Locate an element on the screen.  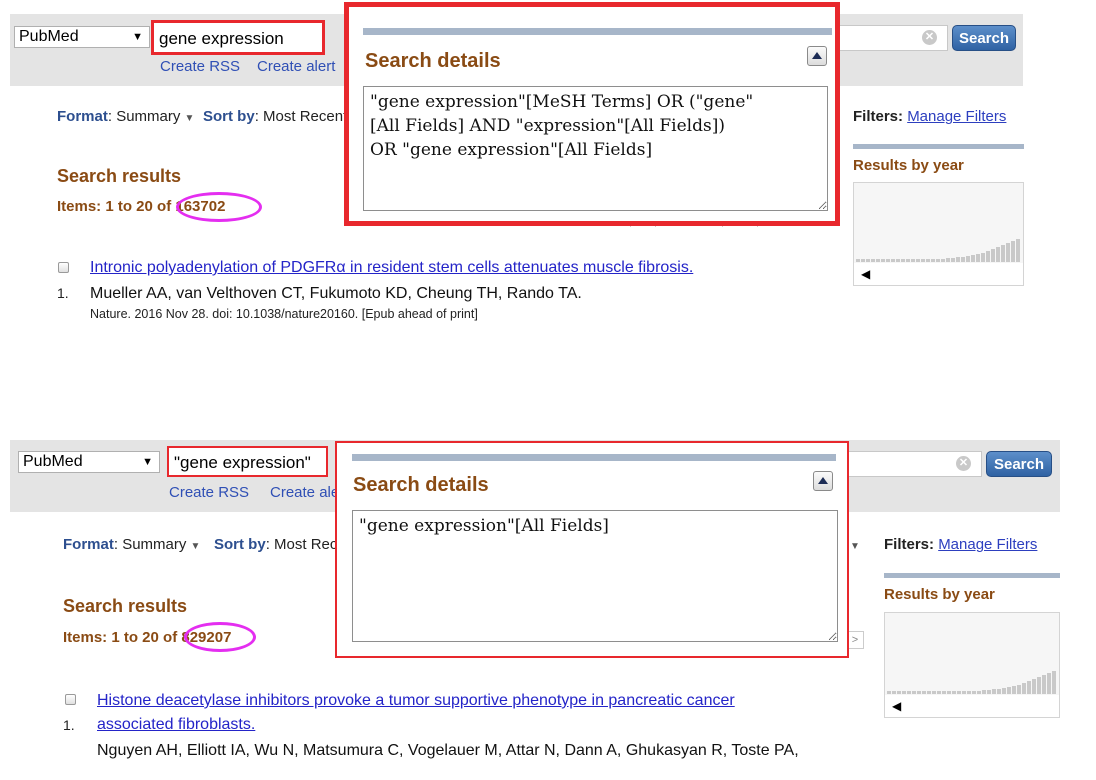
count-highlight-oval is located at coordinates (219, 207).